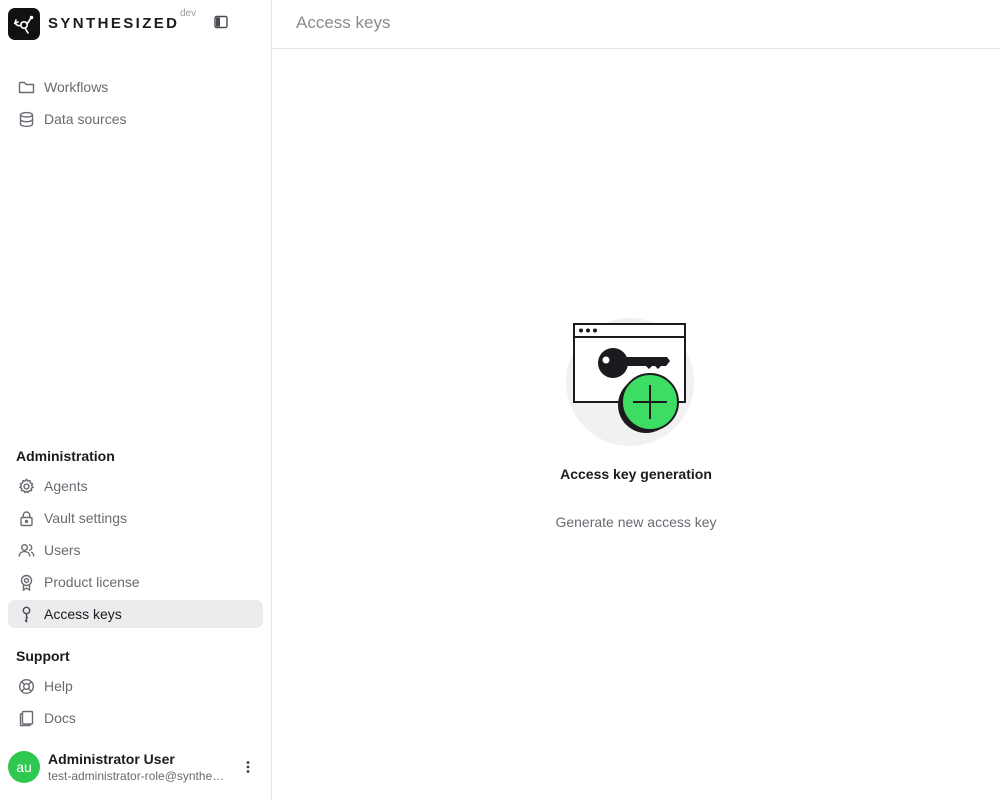 The image size is (1000, 800). What do you see at coordinates (26, 87) in the screenshot?
I see `folder-icon` at bounding box center [26, 87].